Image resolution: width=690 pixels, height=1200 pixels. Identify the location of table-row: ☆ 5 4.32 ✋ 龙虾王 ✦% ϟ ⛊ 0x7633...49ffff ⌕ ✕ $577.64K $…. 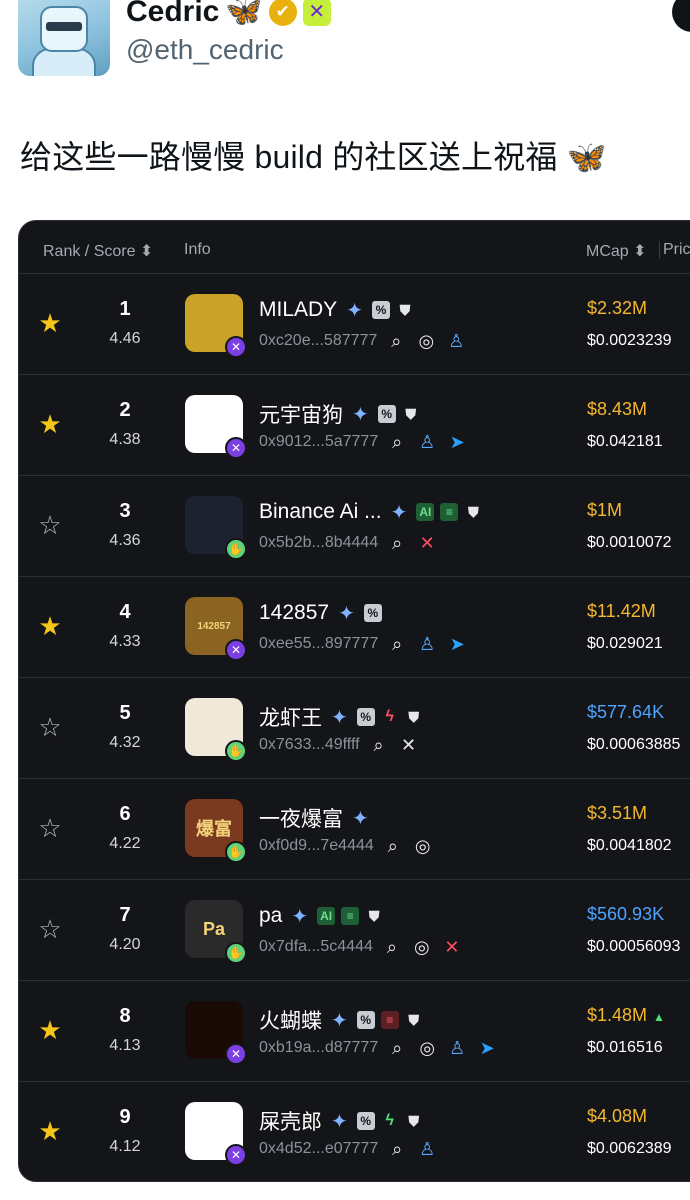
(354, 727).